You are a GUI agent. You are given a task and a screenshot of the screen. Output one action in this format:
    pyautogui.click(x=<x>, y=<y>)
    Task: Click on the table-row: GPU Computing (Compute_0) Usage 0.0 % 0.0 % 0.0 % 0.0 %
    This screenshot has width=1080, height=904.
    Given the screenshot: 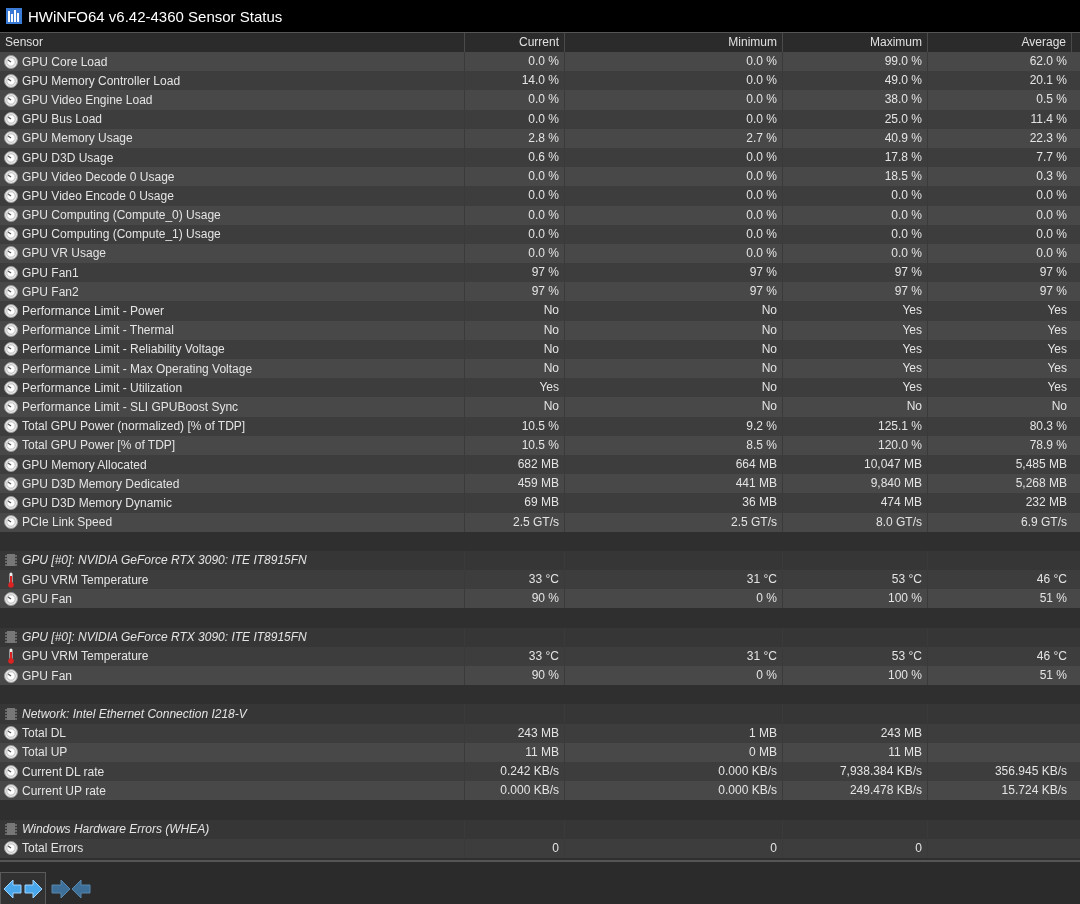 What is the action you would take?
    pyautogui.click(x=540, y=215)
    